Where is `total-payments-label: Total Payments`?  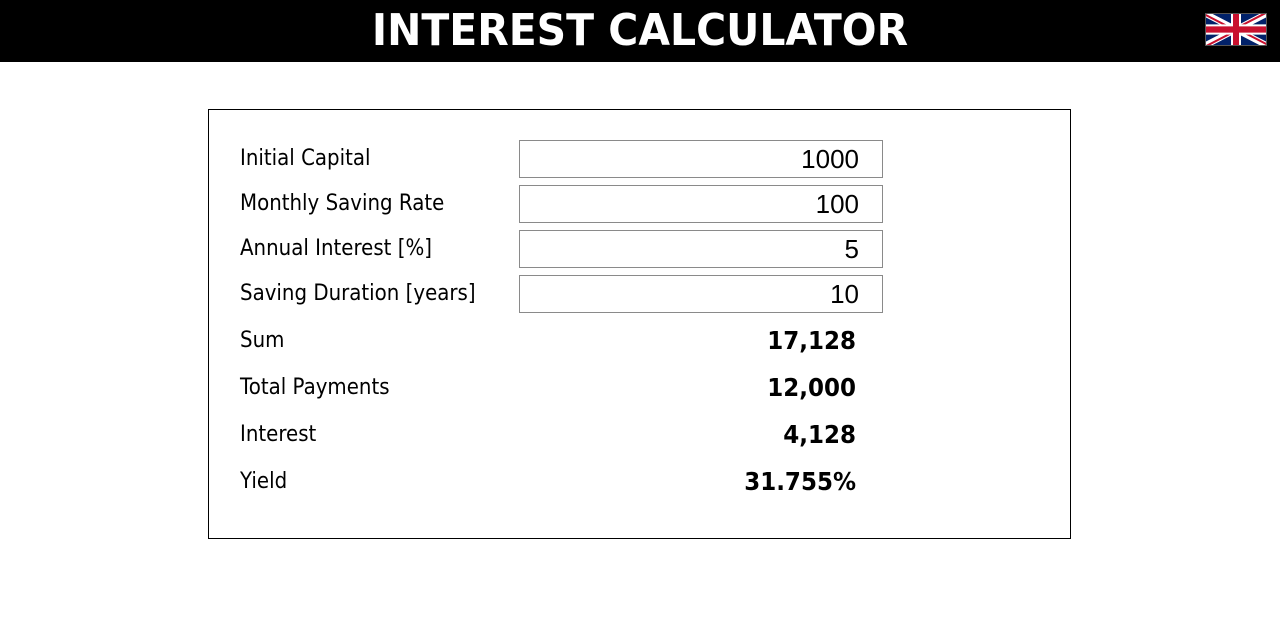 total-payments-label: Total Payments is located at coordinates (315, 387).